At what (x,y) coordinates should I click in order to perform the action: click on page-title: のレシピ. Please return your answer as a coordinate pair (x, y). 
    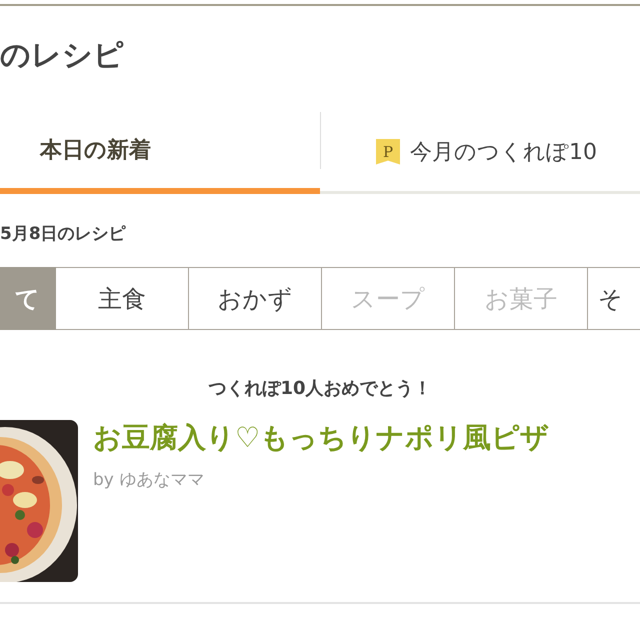
    Looking at the image, I should click on (62, 56).